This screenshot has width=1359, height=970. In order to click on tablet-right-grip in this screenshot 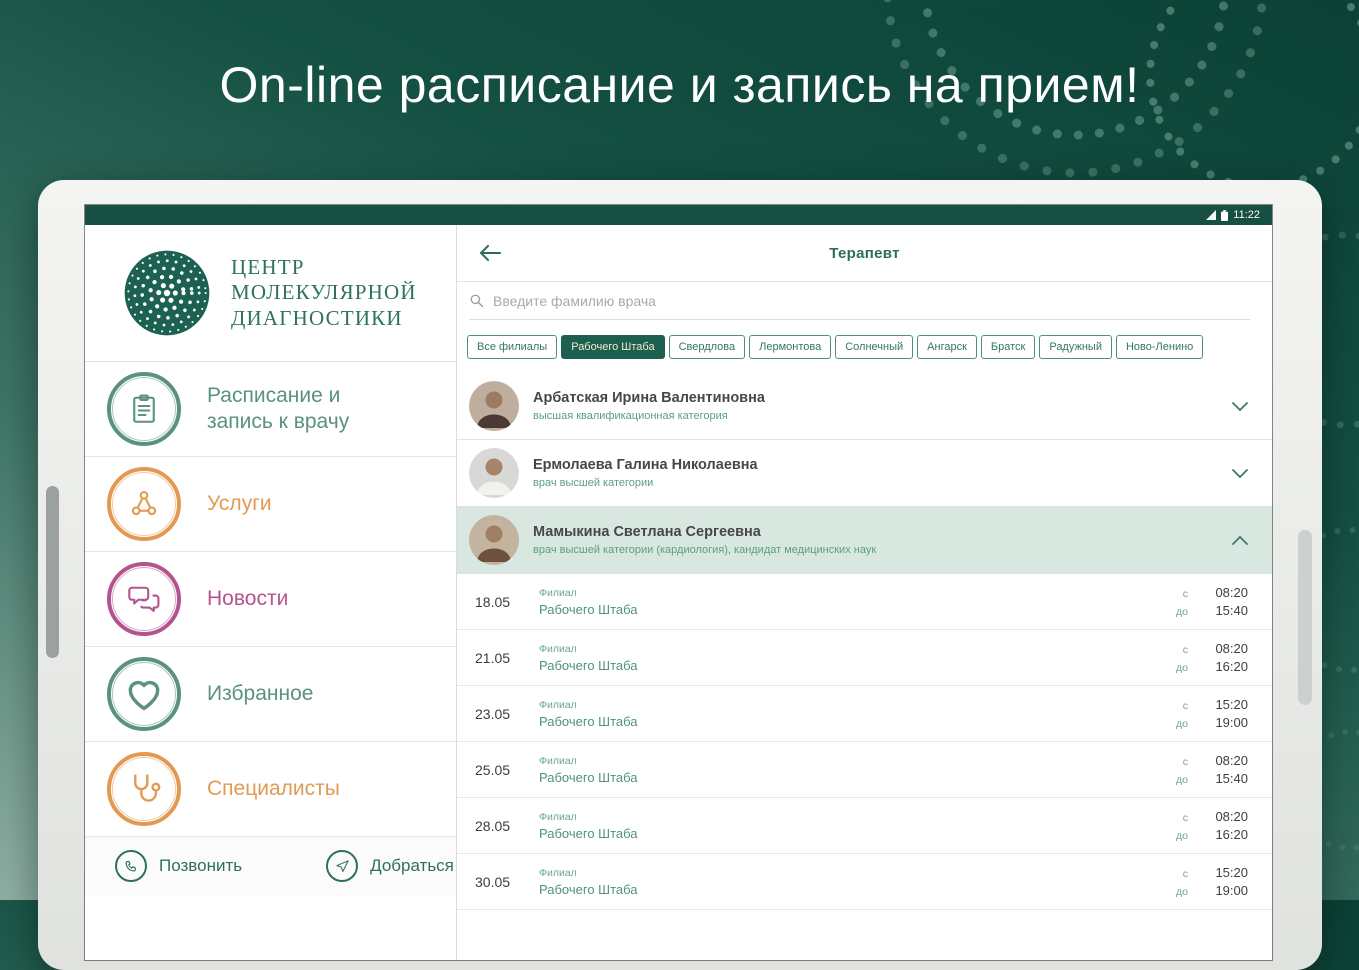, I will do `click(1305, 617)`.